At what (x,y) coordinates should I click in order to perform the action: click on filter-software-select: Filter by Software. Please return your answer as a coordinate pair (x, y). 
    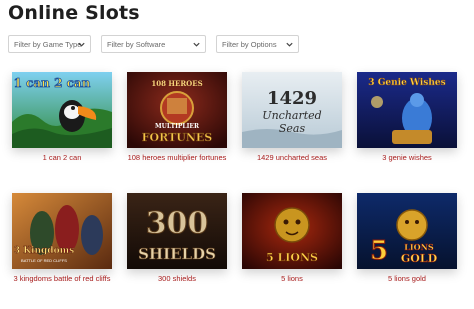
    Looking at the image, I should click on (153, 44).